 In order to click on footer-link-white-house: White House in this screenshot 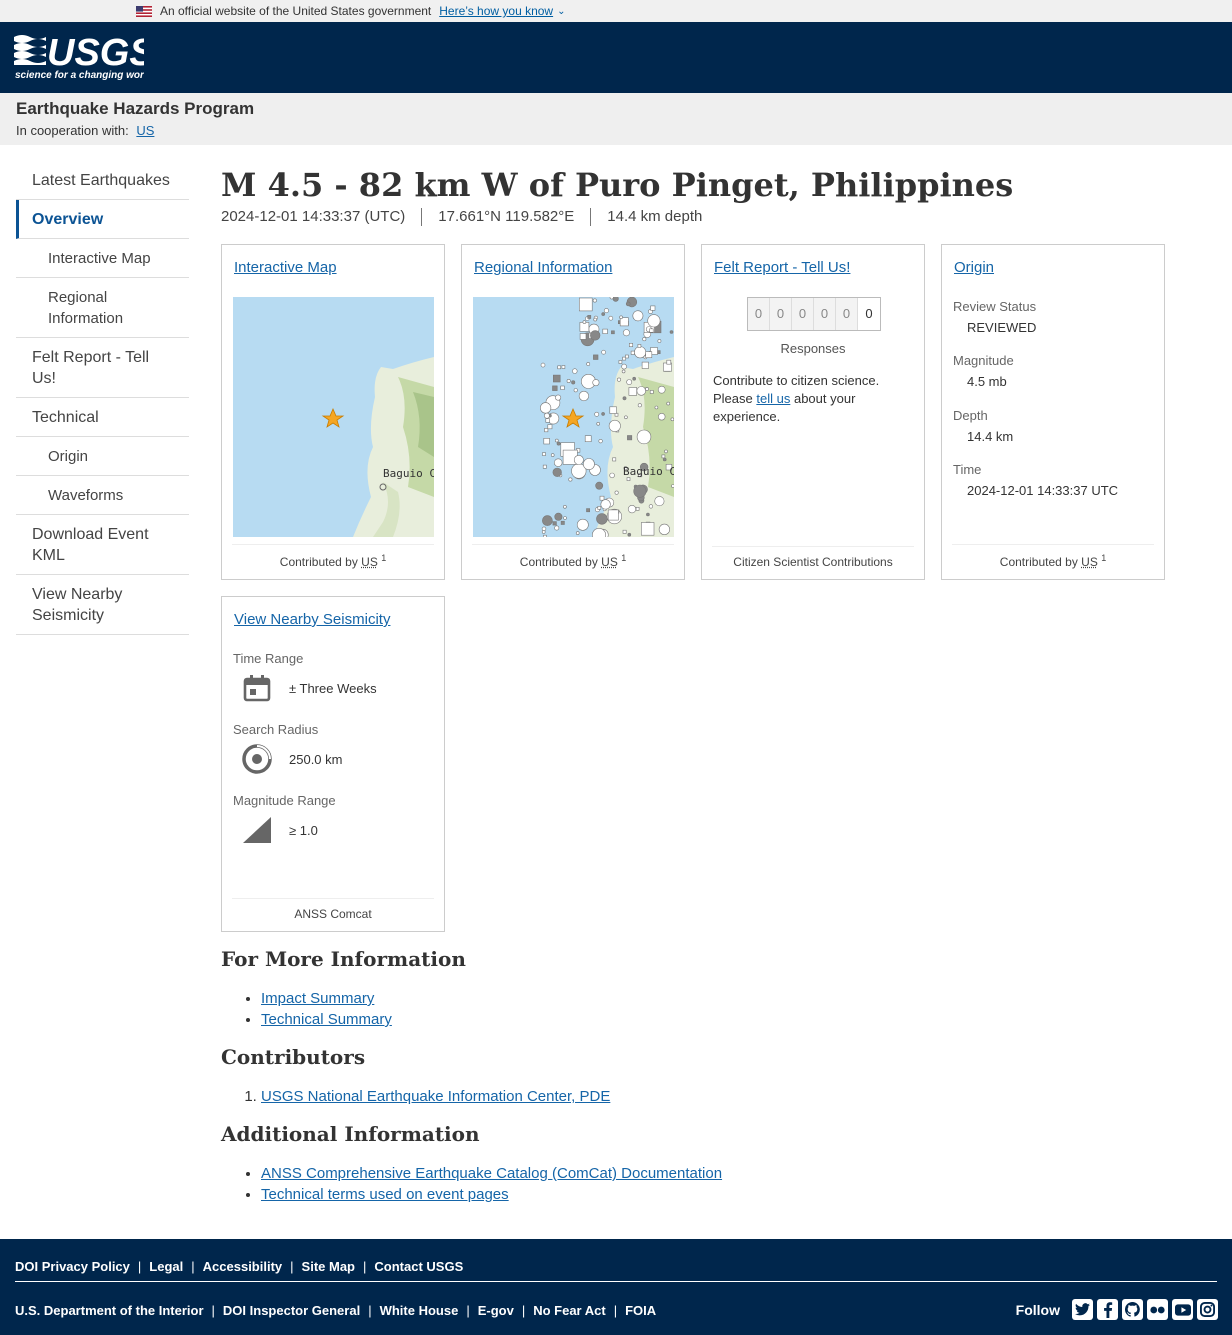, I will do `click(419, 1310)`.